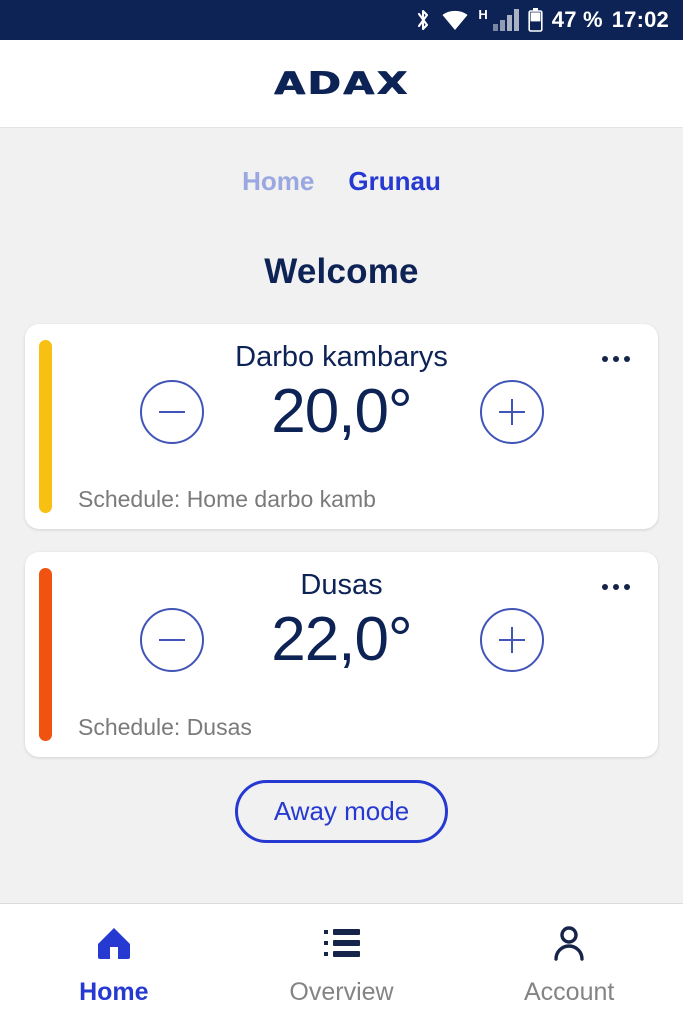 Image resolution: width=683 pixels, height=1024 pixels. I want to click on bluetooth-icon, so click(423, 20).